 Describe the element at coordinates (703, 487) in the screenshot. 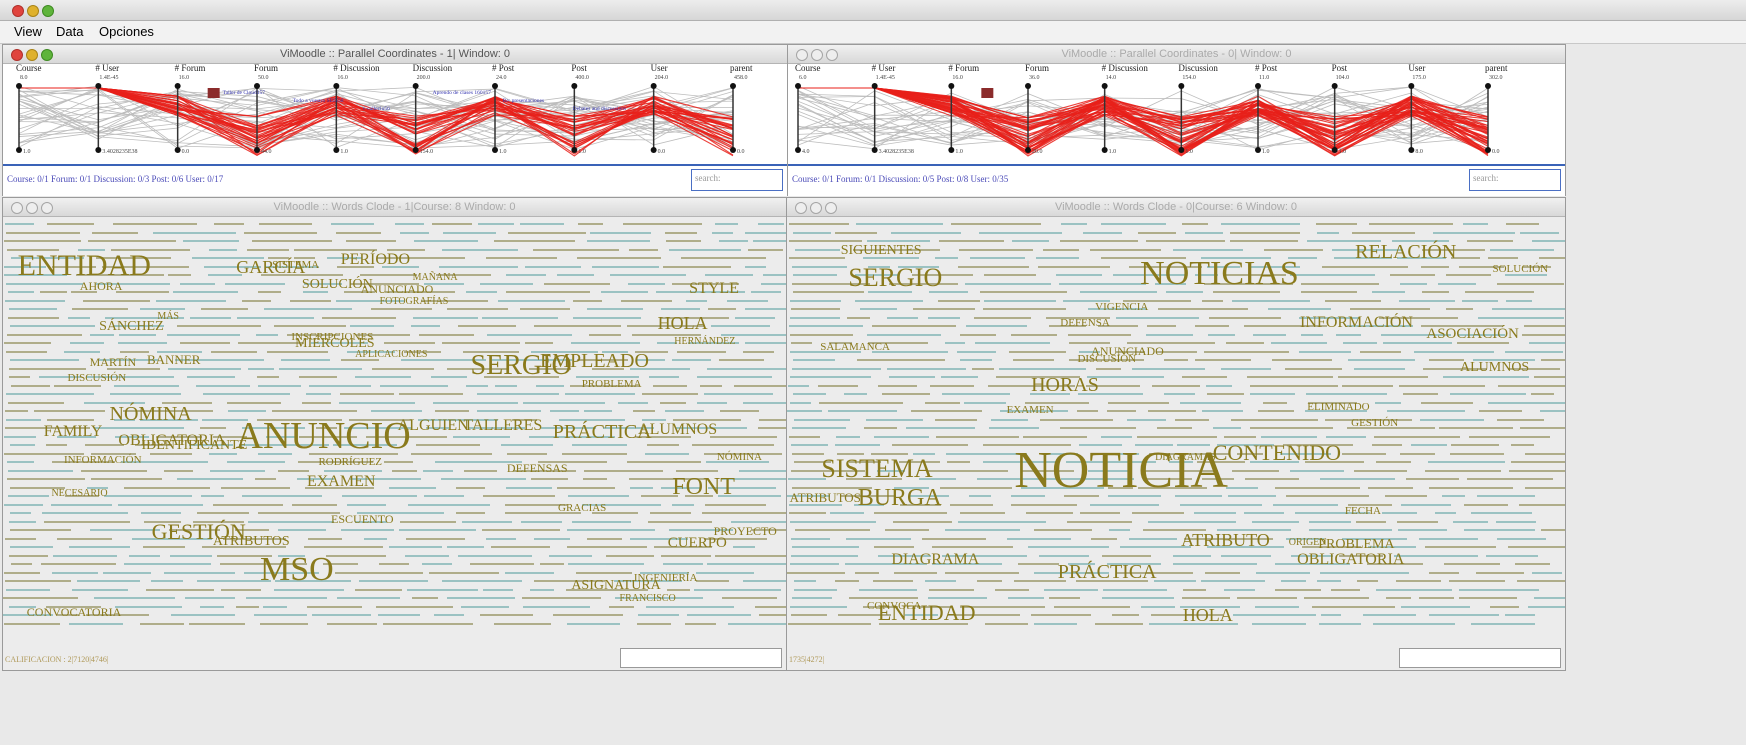

I see `cloud-word: FONT` at that location.